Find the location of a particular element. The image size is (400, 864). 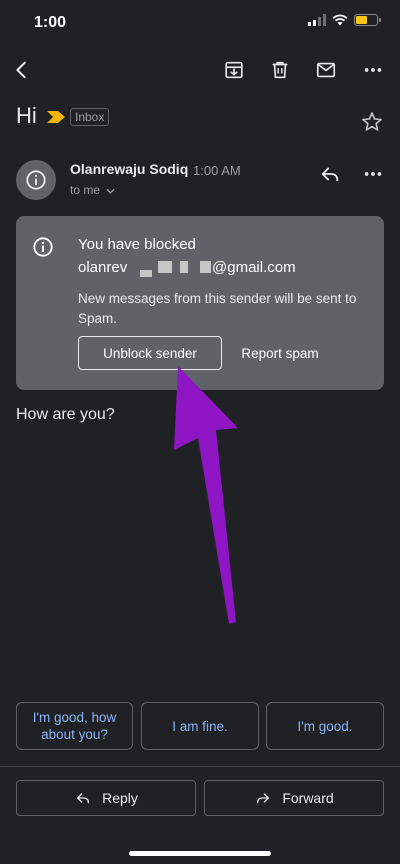

forward-button: Forward is located at coordinates (294, 798).